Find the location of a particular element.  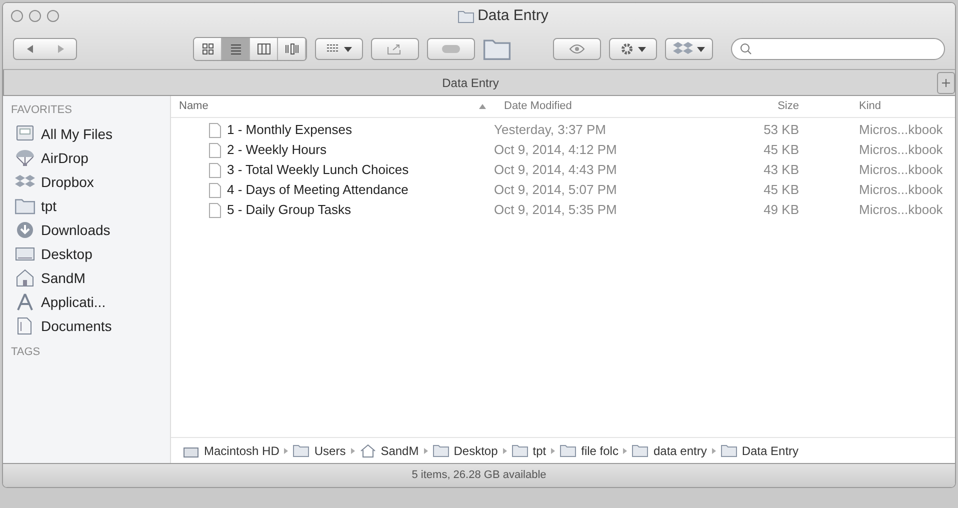

search-field is located at coordinates (838, 49).